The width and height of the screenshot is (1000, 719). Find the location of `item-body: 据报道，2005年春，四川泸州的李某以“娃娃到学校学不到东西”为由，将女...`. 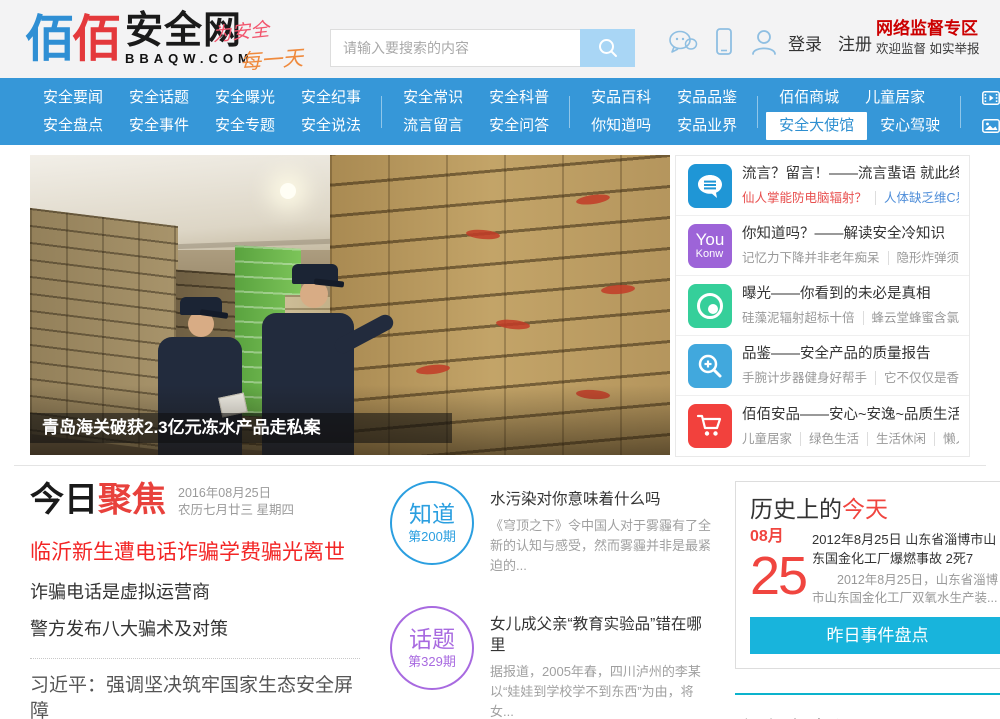

item-body: 据报道，2005年春，四川泸州的李某以“娃娃到学校学不到东西”为由，将女... is located at coordinates (595, 691).